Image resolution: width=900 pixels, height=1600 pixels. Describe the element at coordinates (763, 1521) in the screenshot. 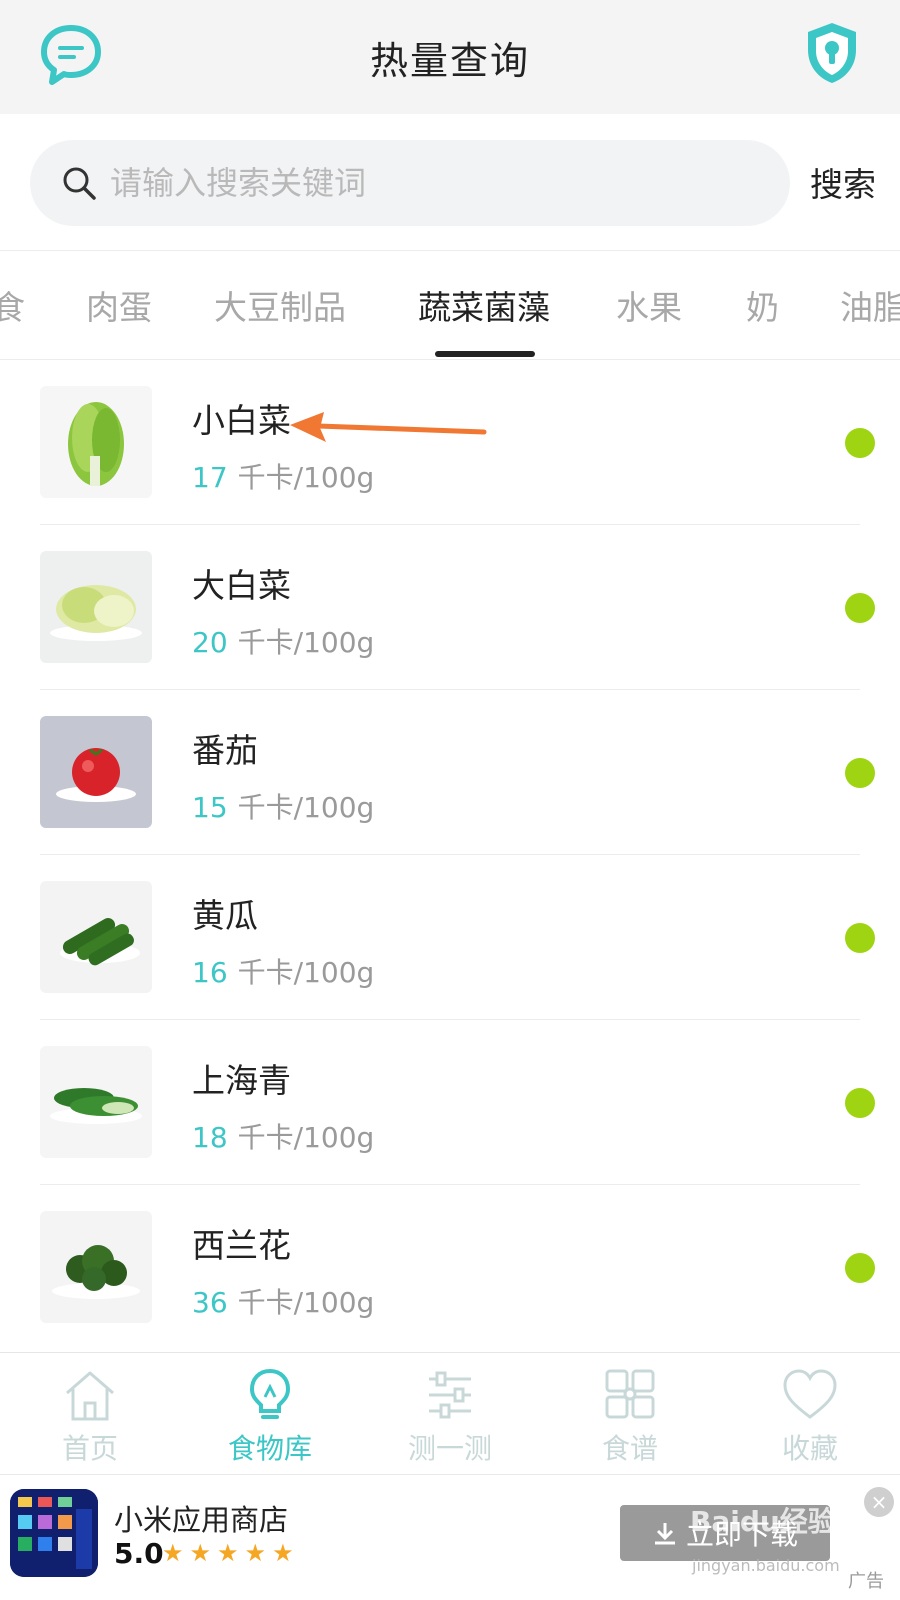

I see `watermark-text: Baidu经验` at that location.